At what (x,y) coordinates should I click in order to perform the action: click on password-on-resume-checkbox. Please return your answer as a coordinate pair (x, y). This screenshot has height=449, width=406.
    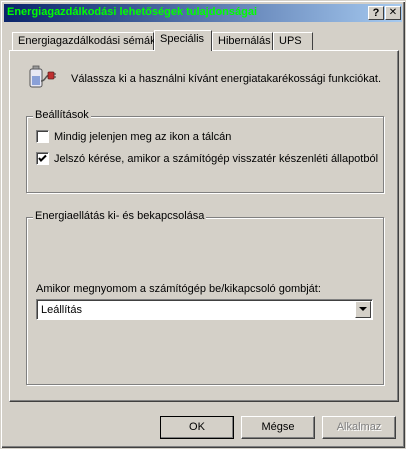
    Looking at the image, I should click on (42, 158).